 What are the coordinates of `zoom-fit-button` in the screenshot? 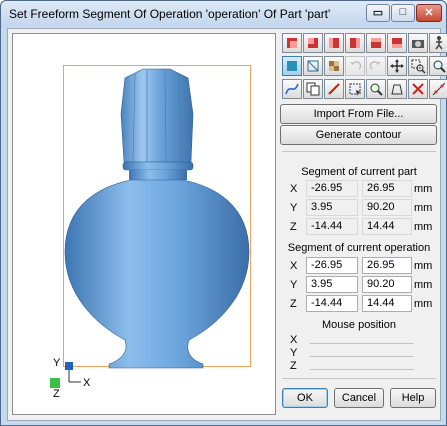 It's located at (376, 89).